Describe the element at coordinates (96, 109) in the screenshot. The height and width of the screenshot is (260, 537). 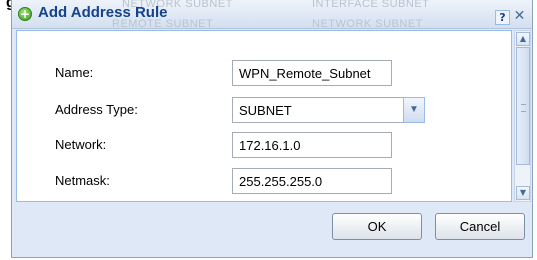
I see `address-type-label: Address Type:` at that location.